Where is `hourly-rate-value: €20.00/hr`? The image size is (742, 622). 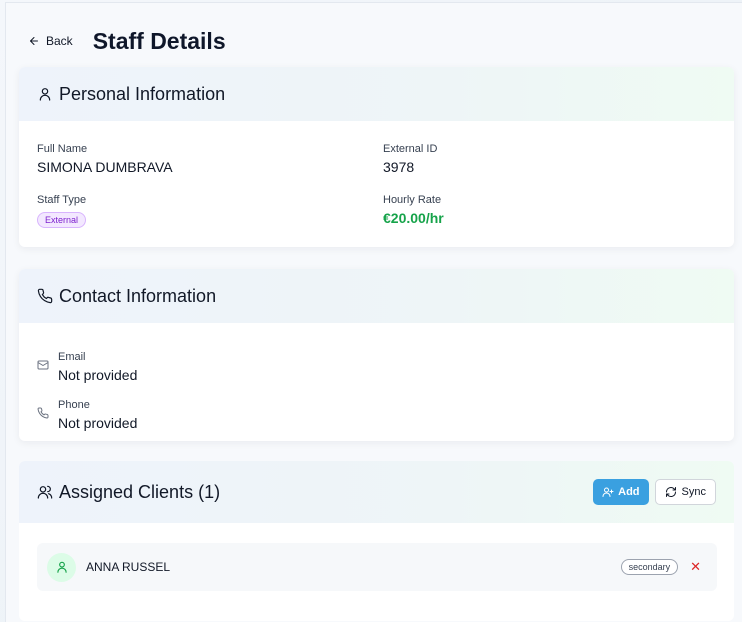
hourly-rate-value: €20.00/hr is located at coordinates (413, 218).